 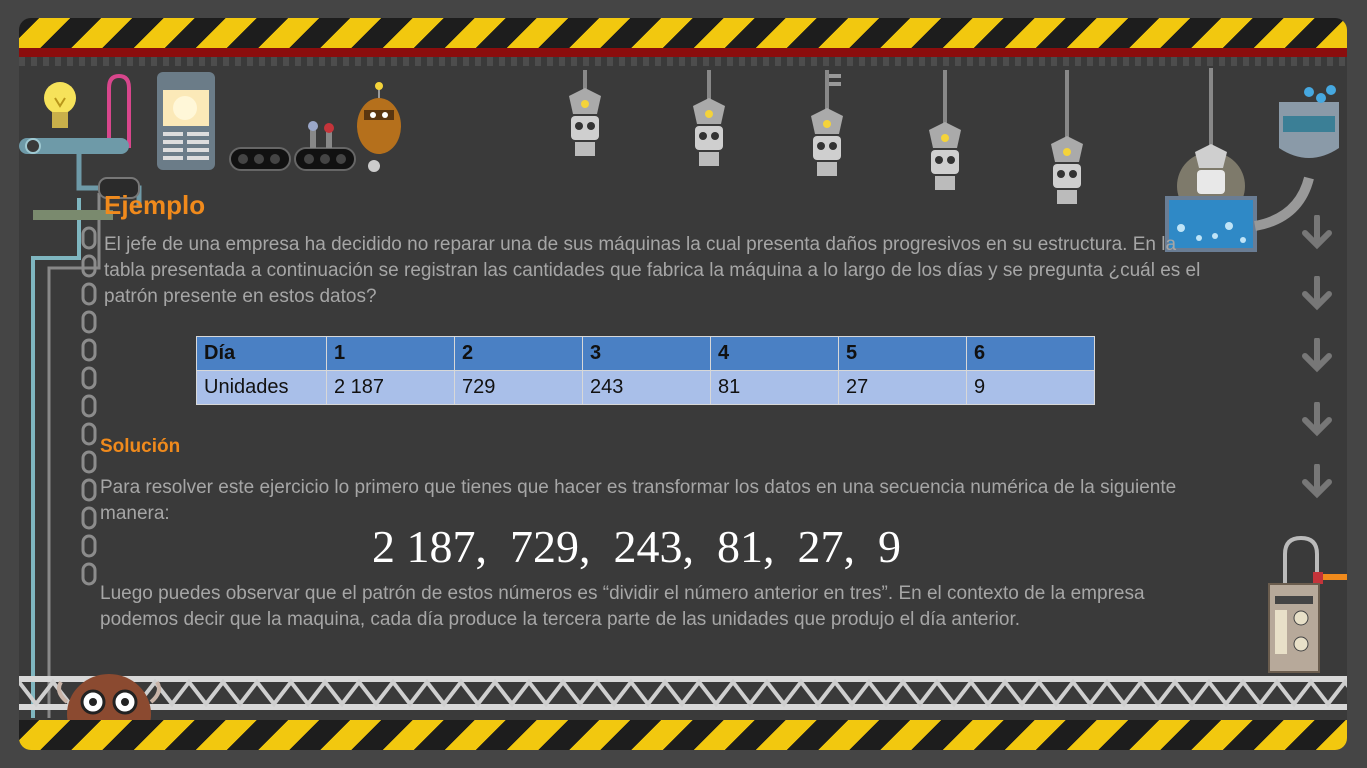 What do you see at coordinates (774, 353) in the screenshot?
I see `table-header-cell: 4` at bounding box center [774, 353].